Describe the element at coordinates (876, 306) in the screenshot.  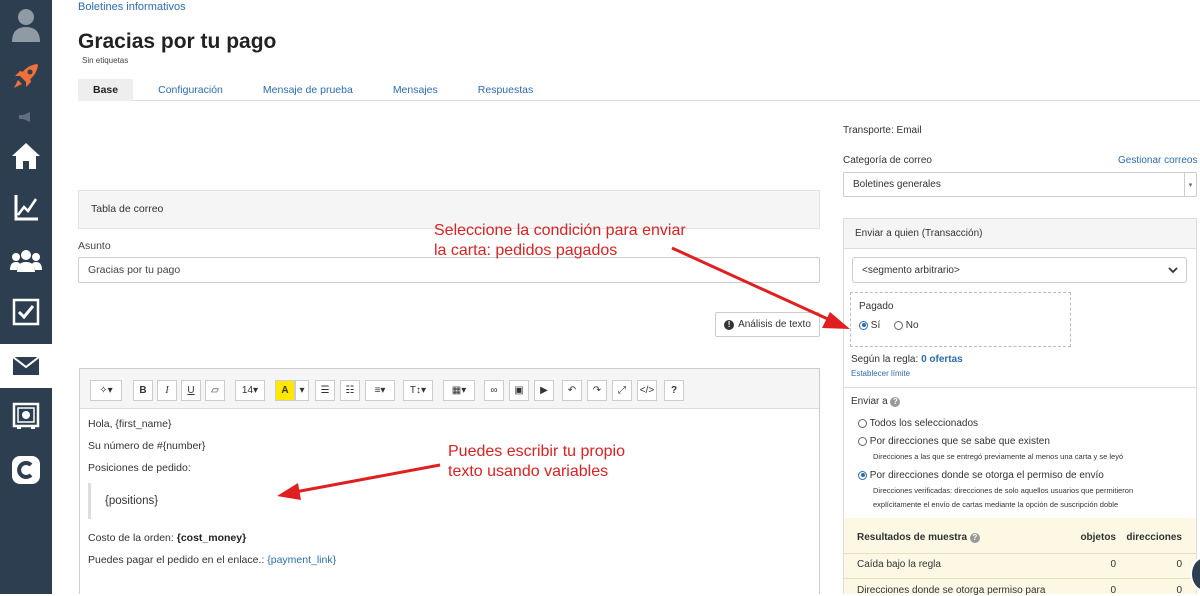
I see `paid-label: Pagado` at that location.